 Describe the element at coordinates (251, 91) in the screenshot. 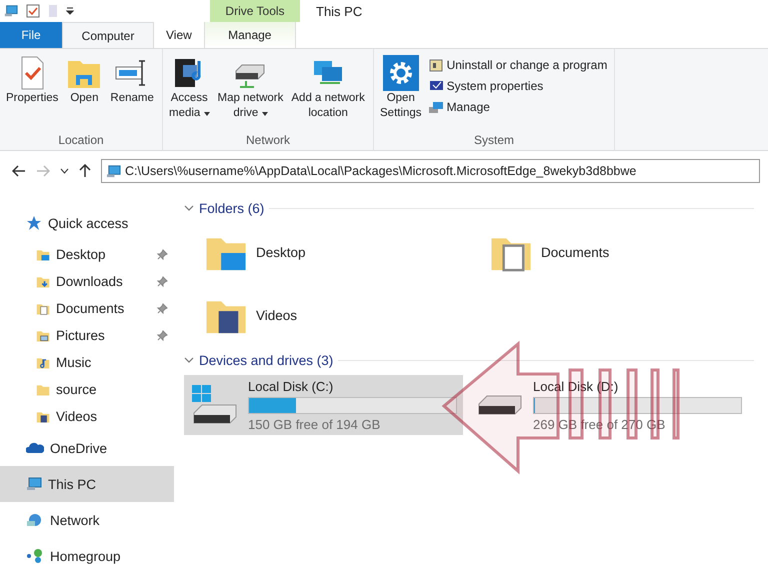

I see `ribbon-button: Map network drive` at that location.